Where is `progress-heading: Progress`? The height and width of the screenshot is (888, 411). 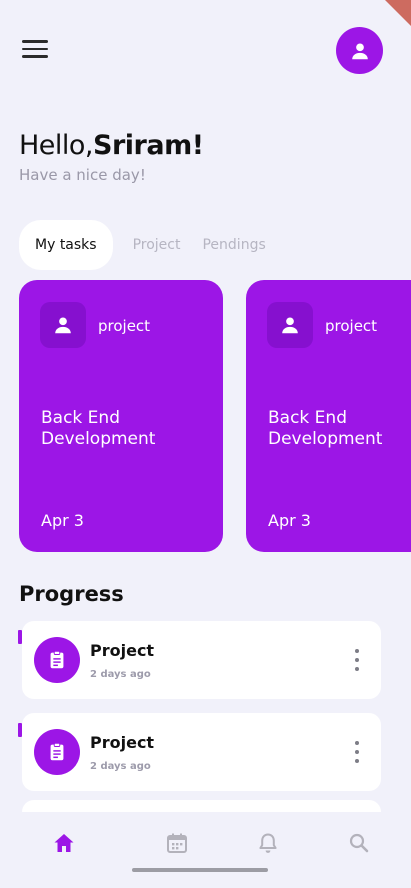
progress-heading: Progress is located at coordinates (71, 594).